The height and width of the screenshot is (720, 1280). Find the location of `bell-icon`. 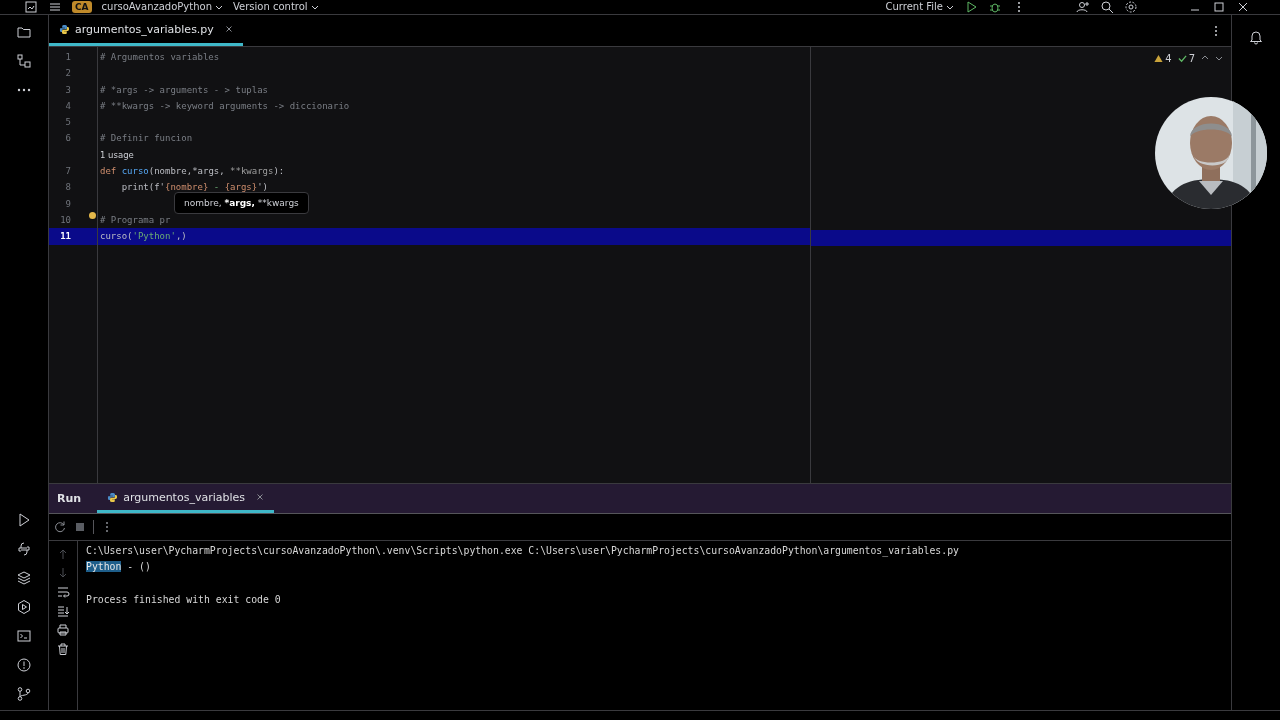

bell-icon is located at coordinates (1256, 37).